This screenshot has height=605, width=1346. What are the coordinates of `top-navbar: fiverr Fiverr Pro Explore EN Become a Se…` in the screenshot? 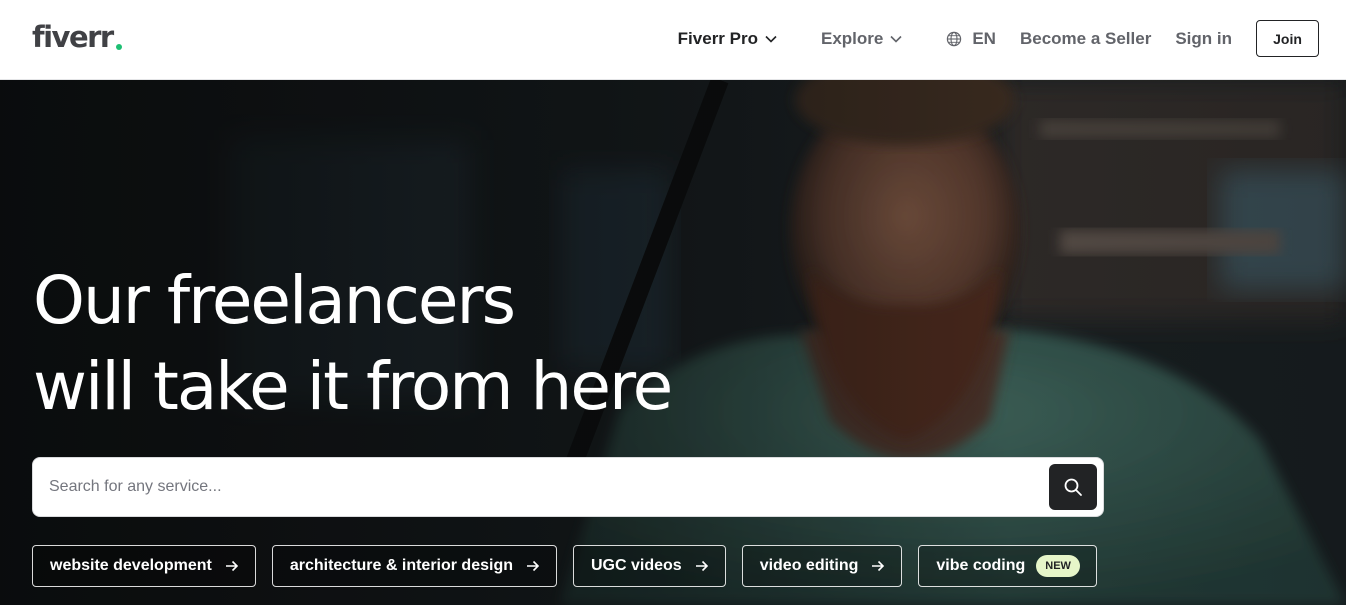 It's located at (673, 40).